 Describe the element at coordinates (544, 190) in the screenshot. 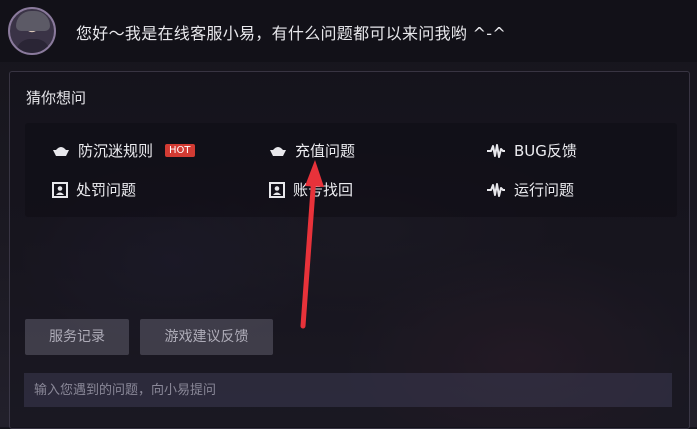

I see `question-label: 运行问题` at that location.